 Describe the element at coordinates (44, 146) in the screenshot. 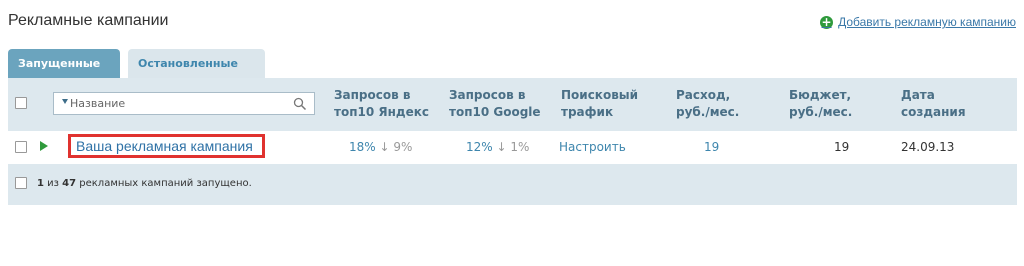

I see `play-icon` at that location.